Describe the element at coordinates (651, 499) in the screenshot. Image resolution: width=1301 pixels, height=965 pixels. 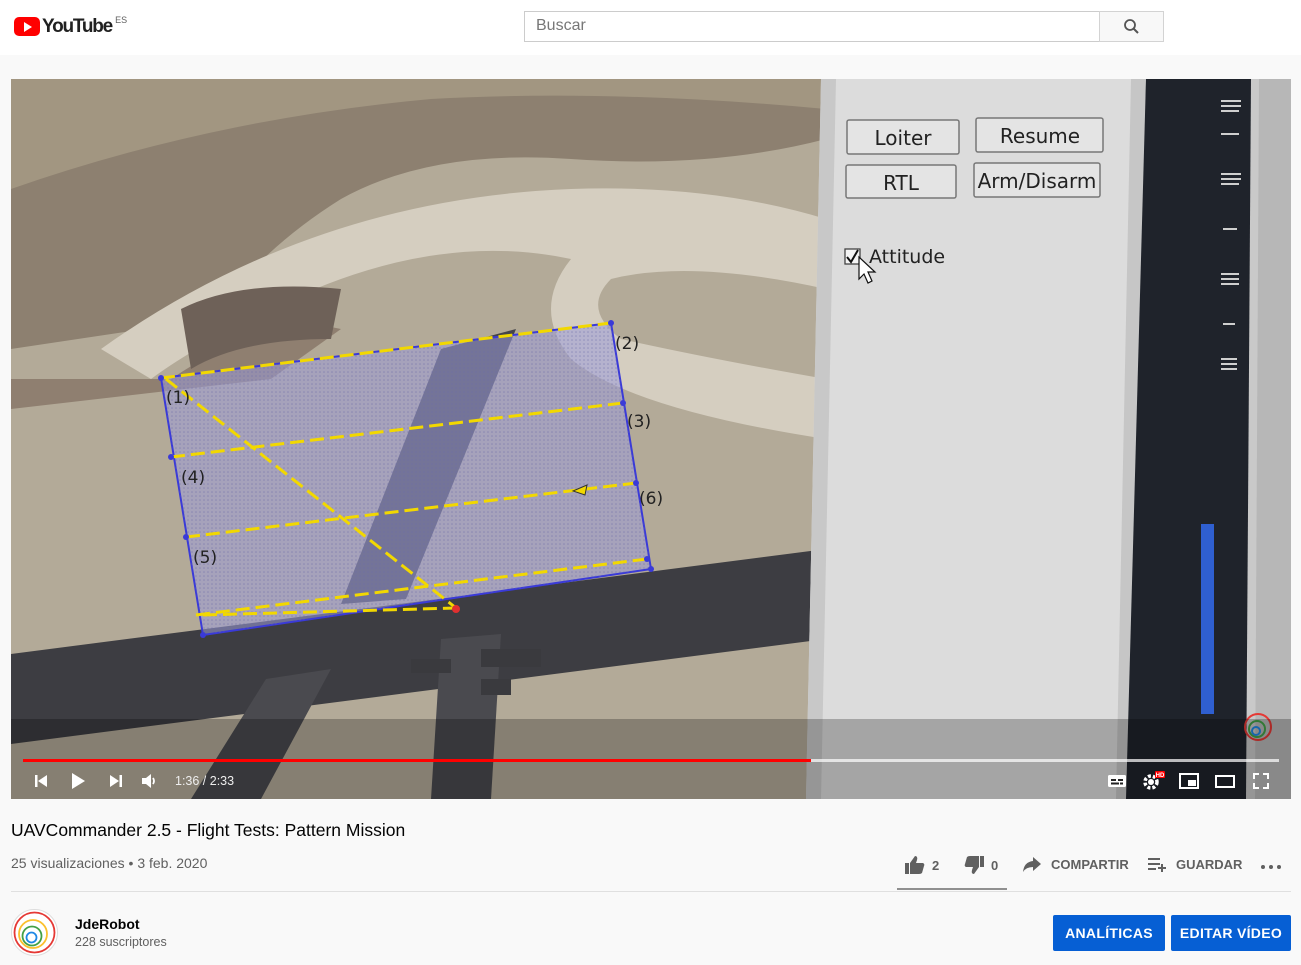
I see `map-label-6: (6)` at that location.